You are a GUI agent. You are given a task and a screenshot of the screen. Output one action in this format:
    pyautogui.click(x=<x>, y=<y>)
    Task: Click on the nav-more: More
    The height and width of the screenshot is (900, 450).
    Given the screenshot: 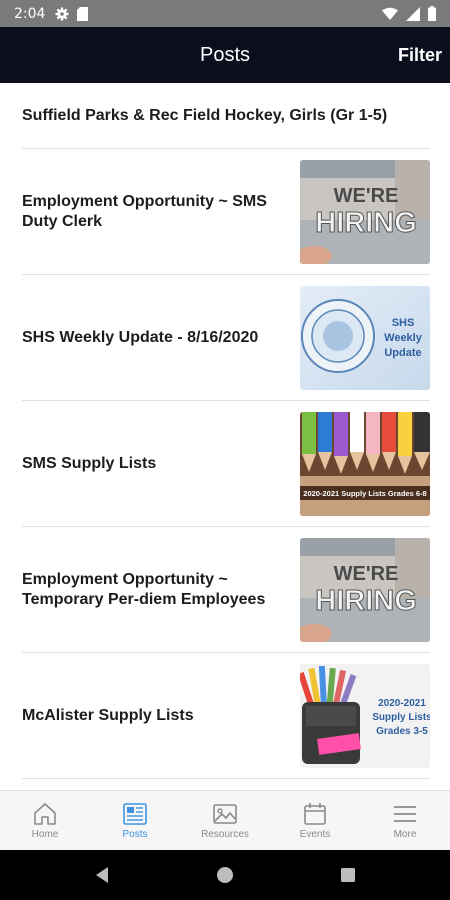 What is the action you would take?
    pyautogui.click(x=405, y=820)
    